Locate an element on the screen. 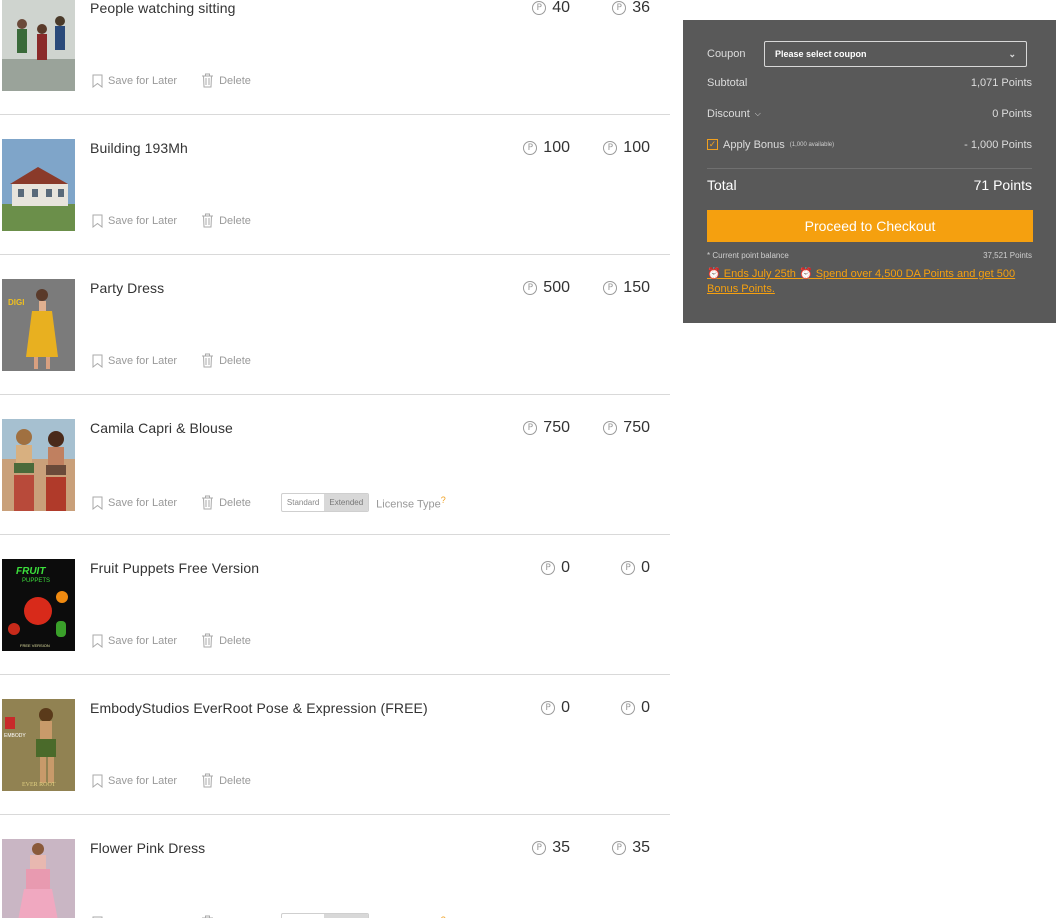 Image resolution: width=1058 pixels, height=918 pixels. product-name-link: People watching sitting is located at coordinates (163, 8).